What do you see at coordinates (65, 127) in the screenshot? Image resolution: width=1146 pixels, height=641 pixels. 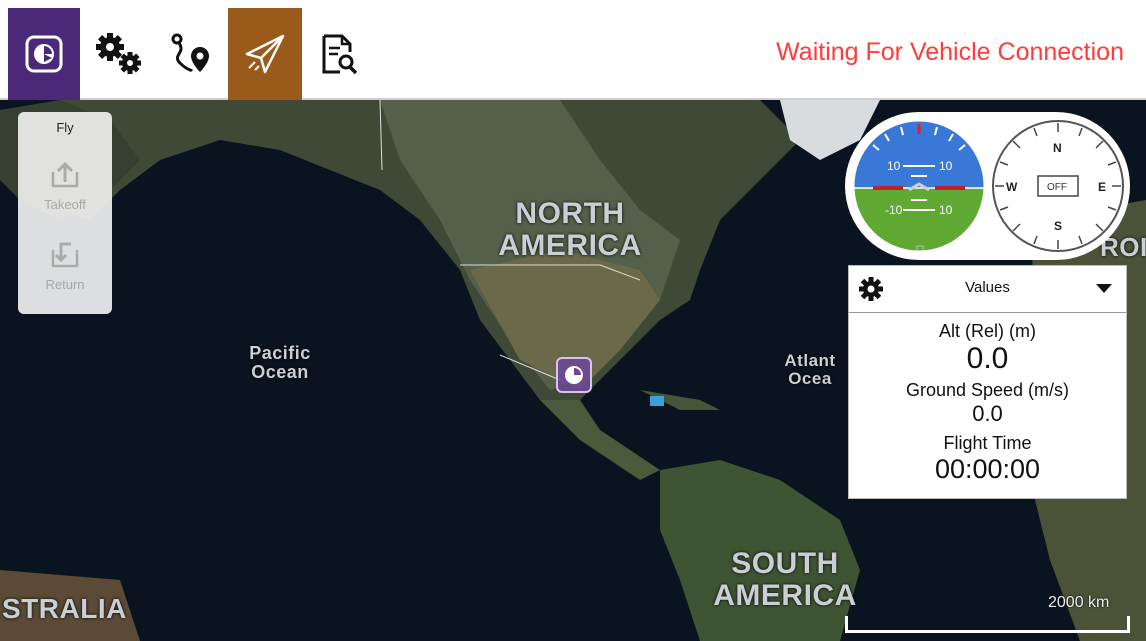 I see `fly-tools-title: Fly` at bounding box center [65, 127].